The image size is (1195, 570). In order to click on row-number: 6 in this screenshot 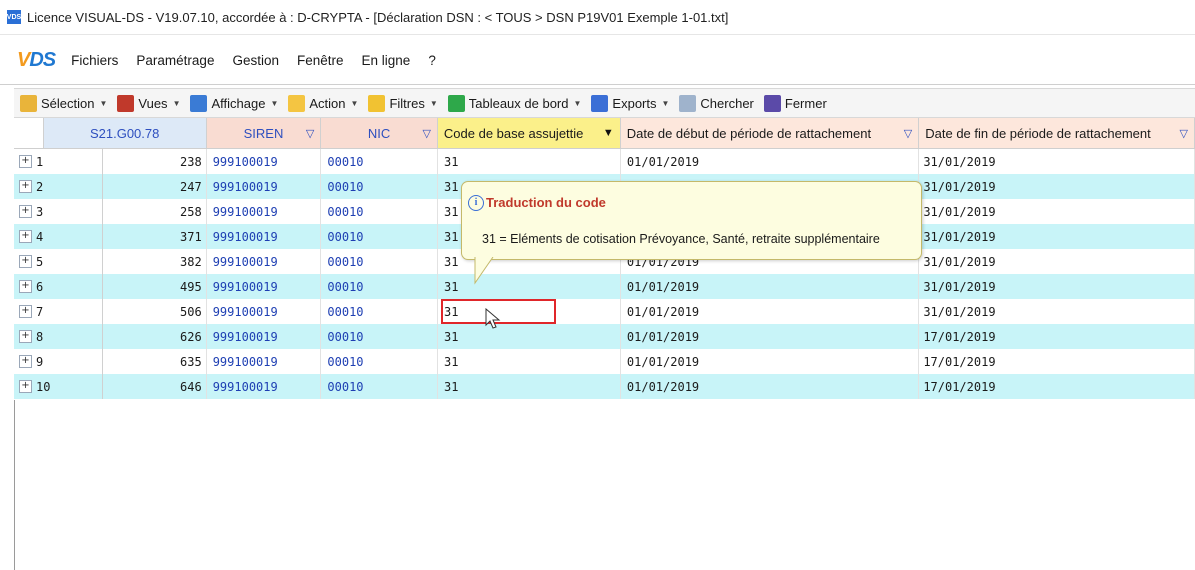, I will do `click(40, 286)`.